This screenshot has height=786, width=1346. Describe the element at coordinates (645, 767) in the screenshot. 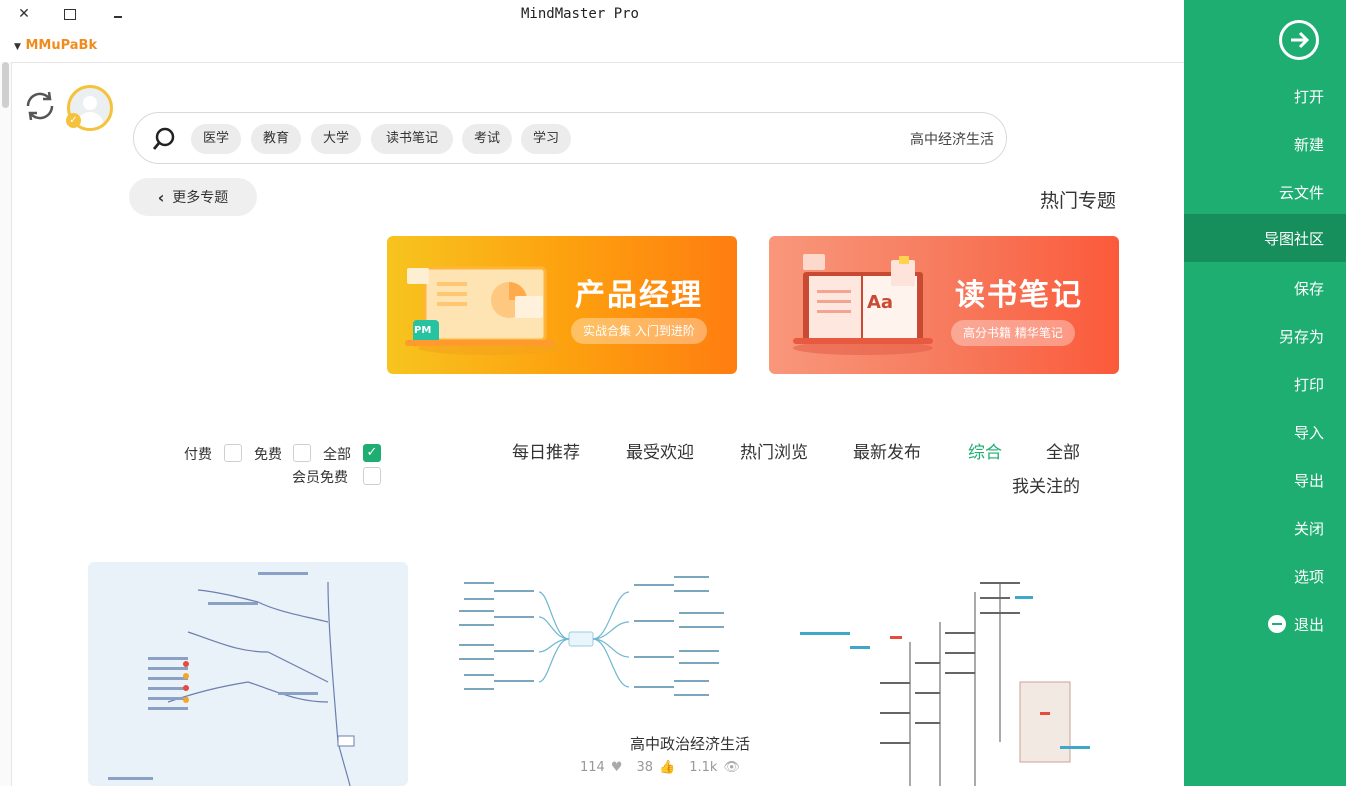

I see `likes-count: 38` at that location.